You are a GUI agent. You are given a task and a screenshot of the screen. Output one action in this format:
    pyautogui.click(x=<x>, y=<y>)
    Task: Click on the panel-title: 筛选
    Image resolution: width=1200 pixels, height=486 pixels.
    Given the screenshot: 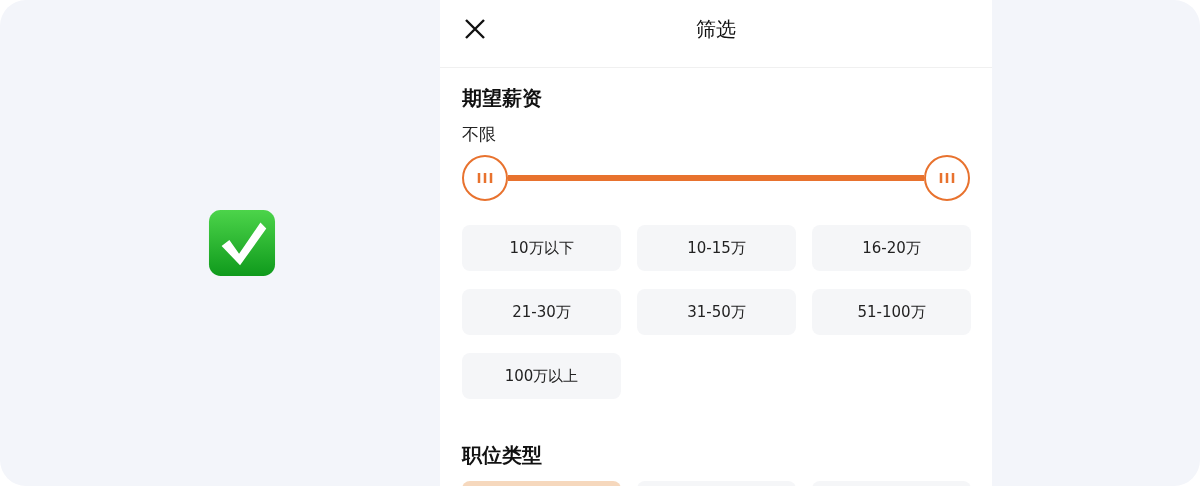 What is the action you would take?
    pyautogui.click(x=716, y=29)
    